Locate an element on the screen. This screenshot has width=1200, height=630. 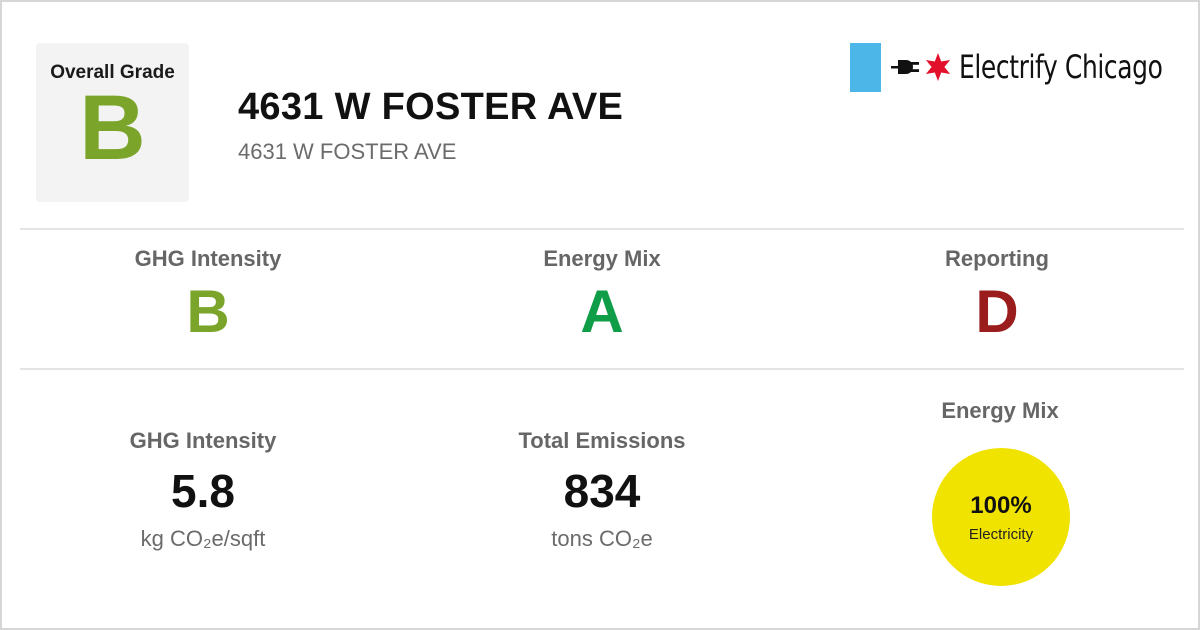
total-emissions-label: Total Emissions is located at coordinates (602, 440).